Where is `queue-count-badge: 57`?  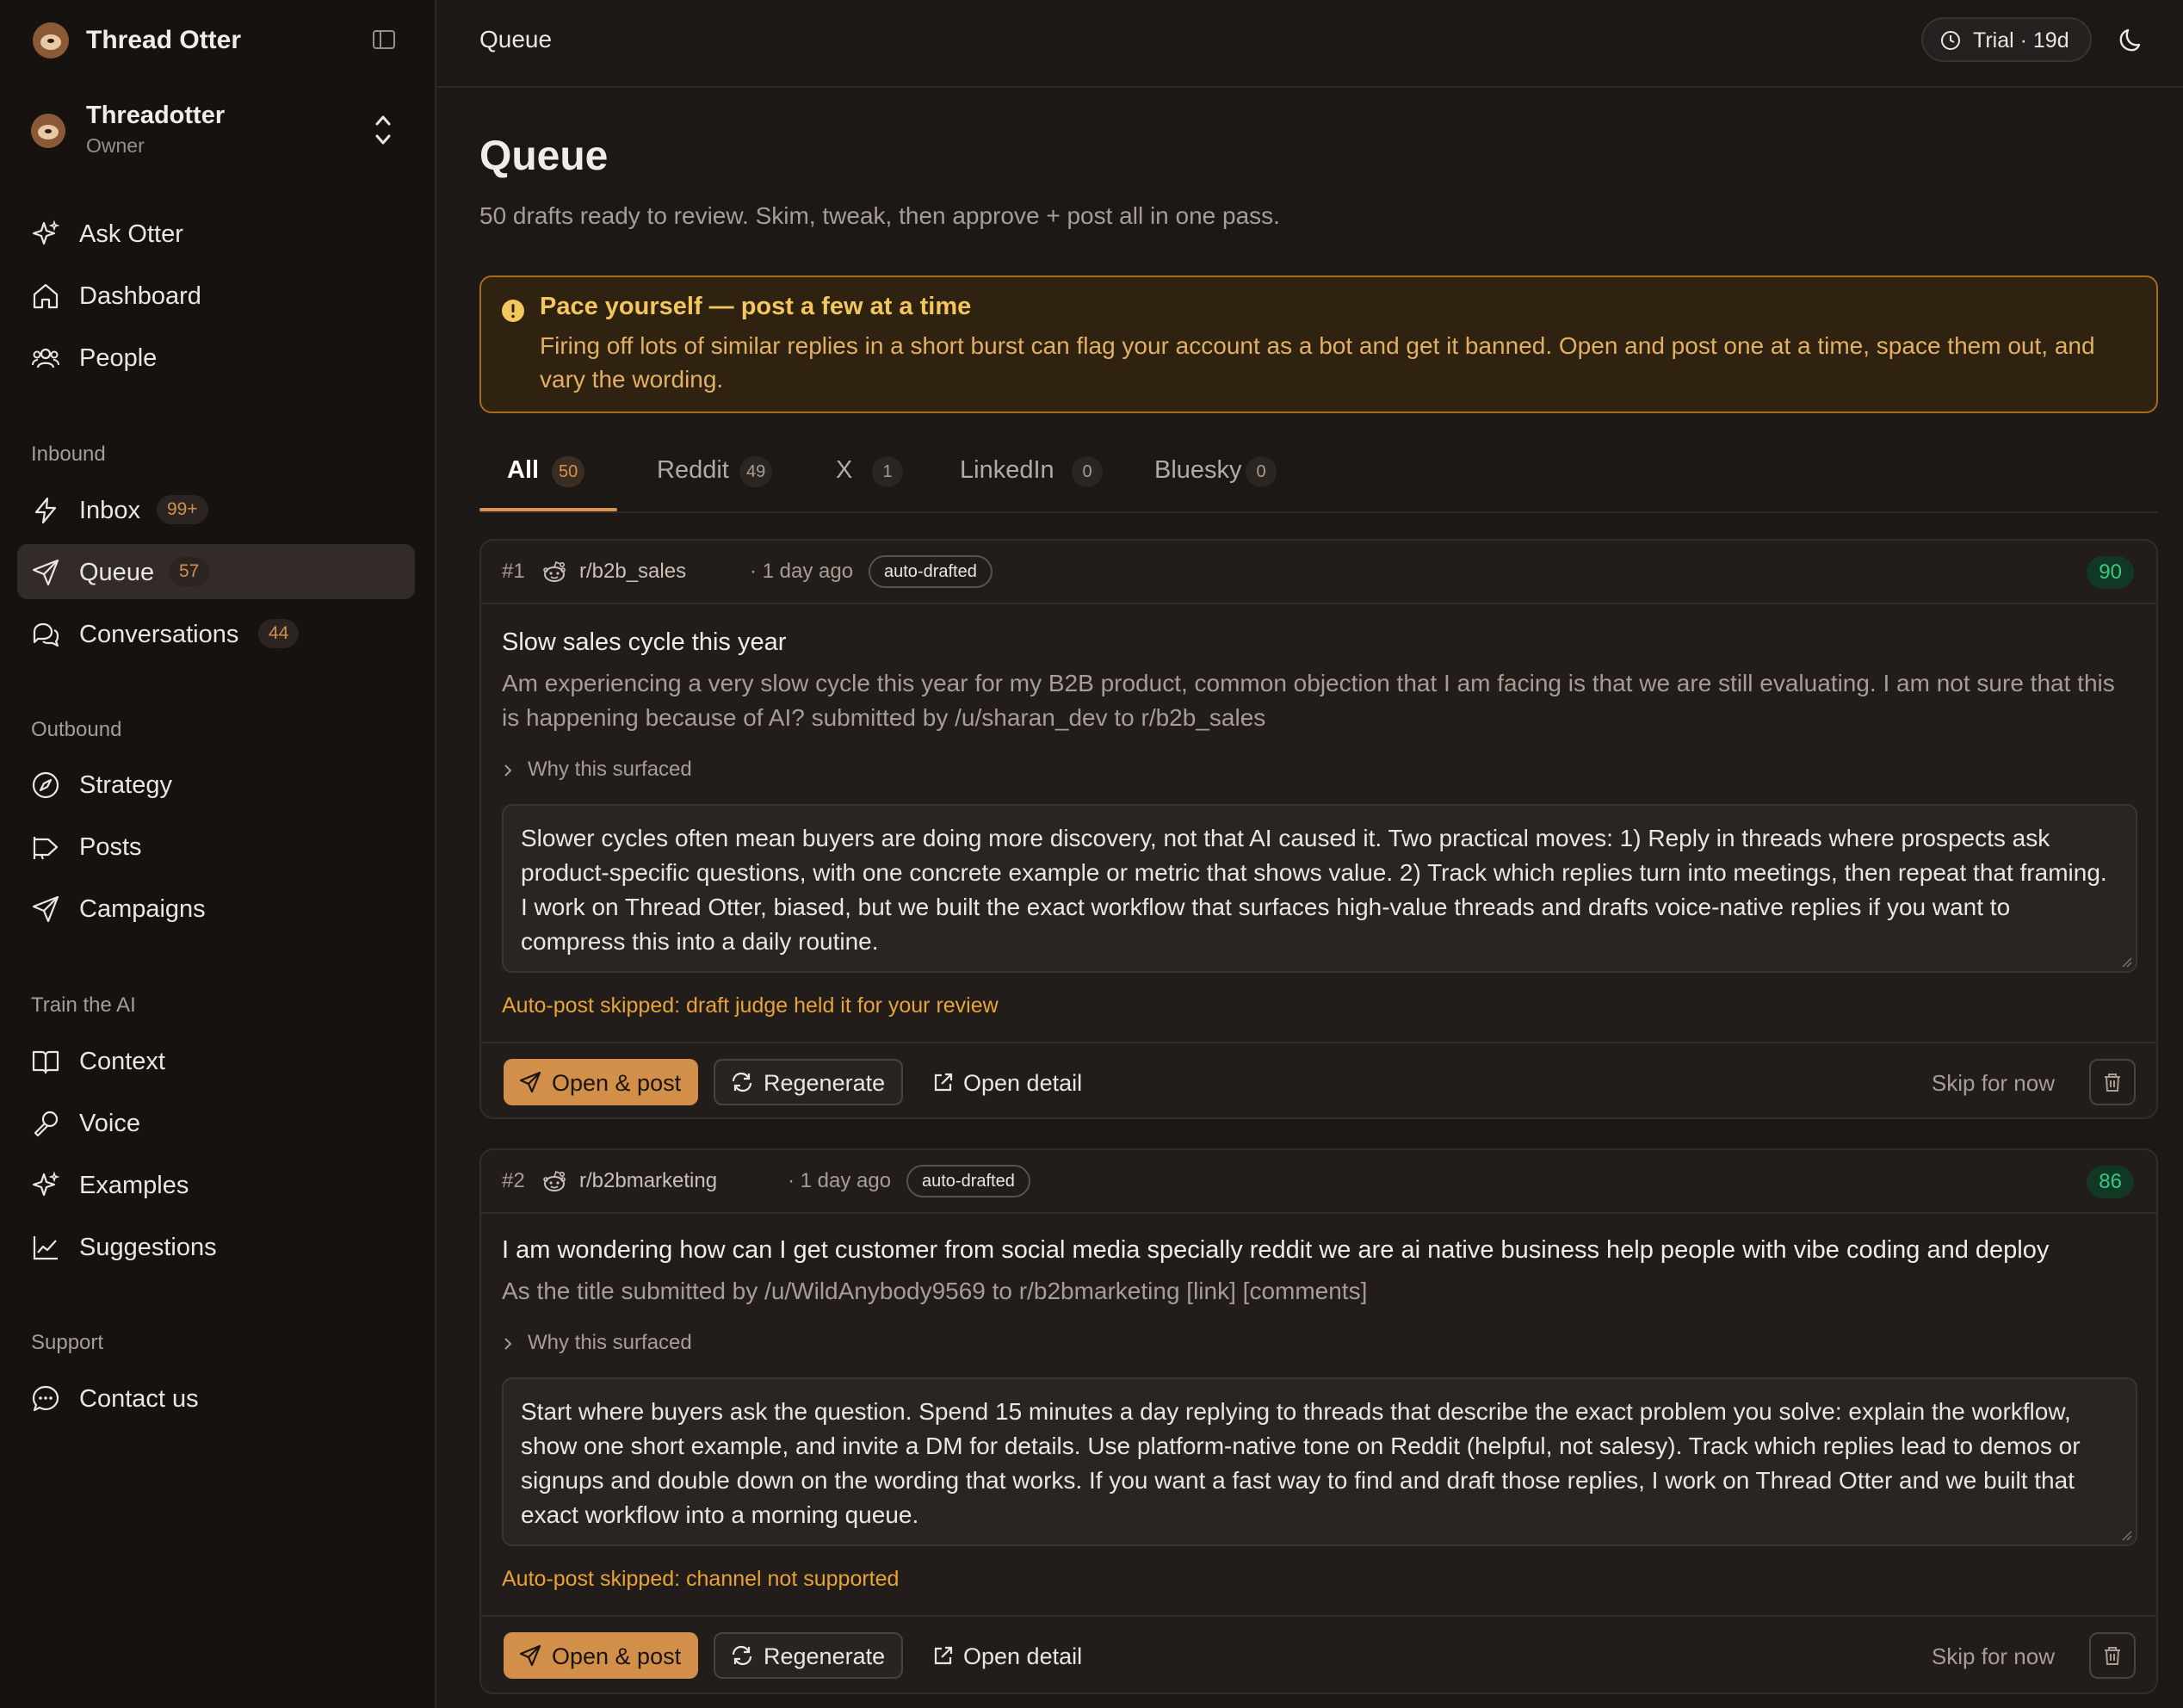 queue-count-badge: 57 is located at coordinates (189, 571).